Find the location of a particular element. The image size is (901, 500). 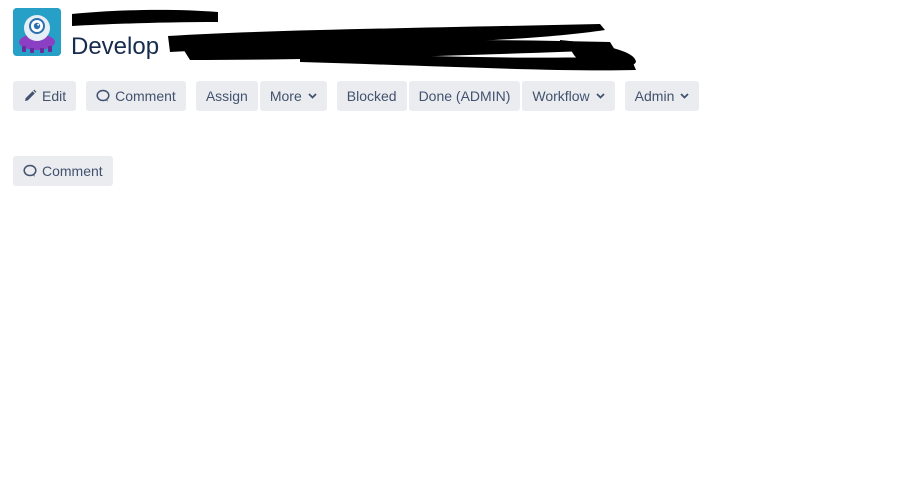

done-admin-button: Done (ADMIN) is located at coordinates (464, 96).